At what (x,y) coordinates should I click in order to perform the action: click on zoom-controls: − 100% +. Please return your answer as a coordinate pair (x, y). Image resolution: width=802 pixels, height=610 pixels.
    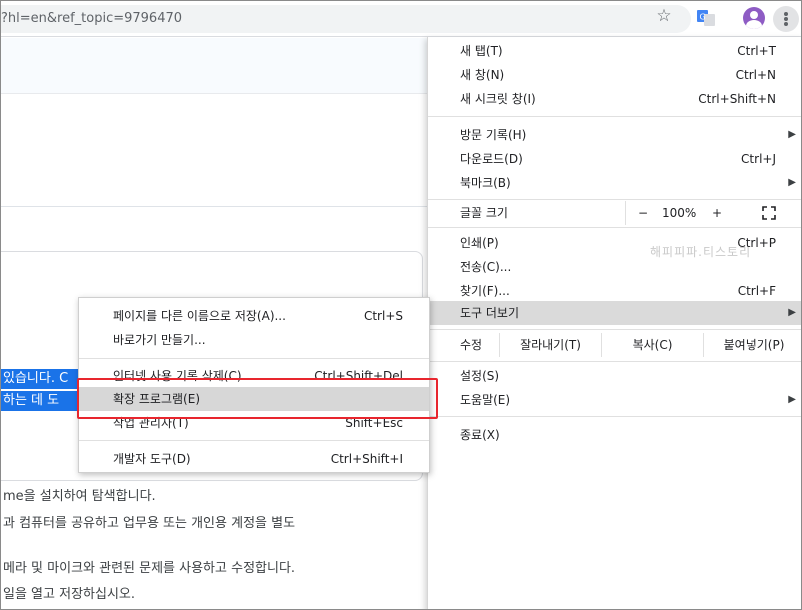
    Looking at the image, I should click on (713, 213).